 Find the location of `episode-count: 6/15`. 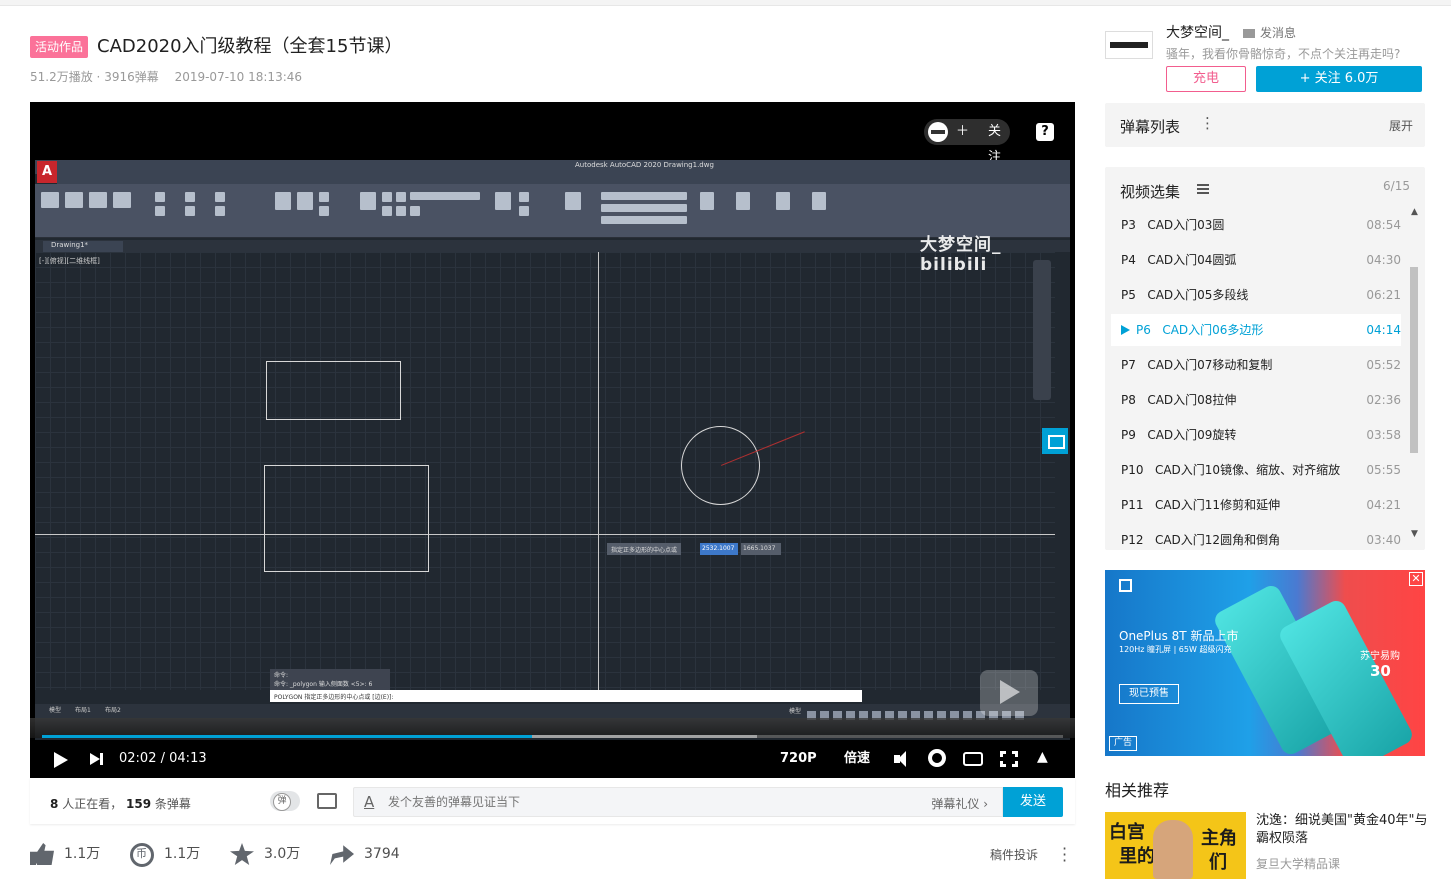

episode-count: 6/15 is located at coordinates (1396, 186).